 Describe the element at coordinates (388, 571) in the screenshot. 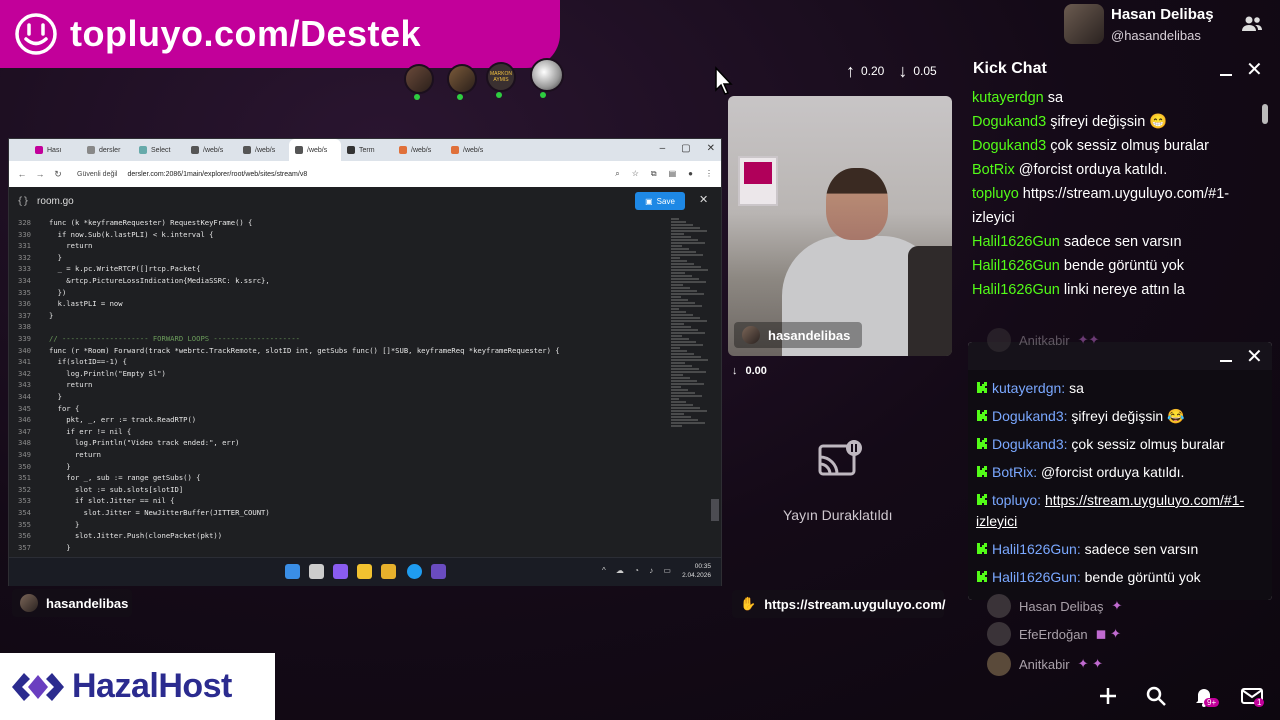

I see `explorer-icon` at that location.